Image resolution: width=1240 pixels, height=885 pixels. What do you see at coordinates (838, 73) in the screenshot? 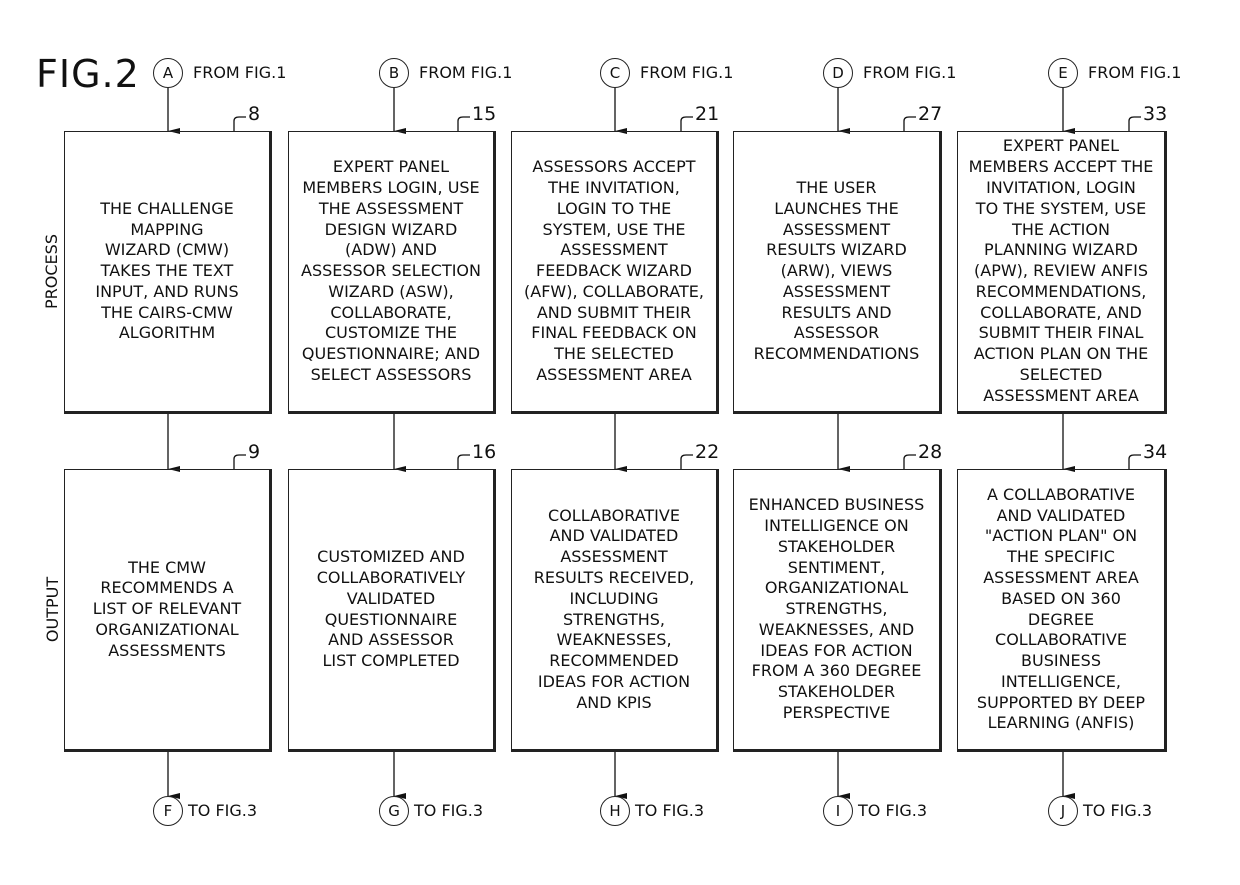
I see `off-page-connector-in: D` at bounding box center [838, 73].